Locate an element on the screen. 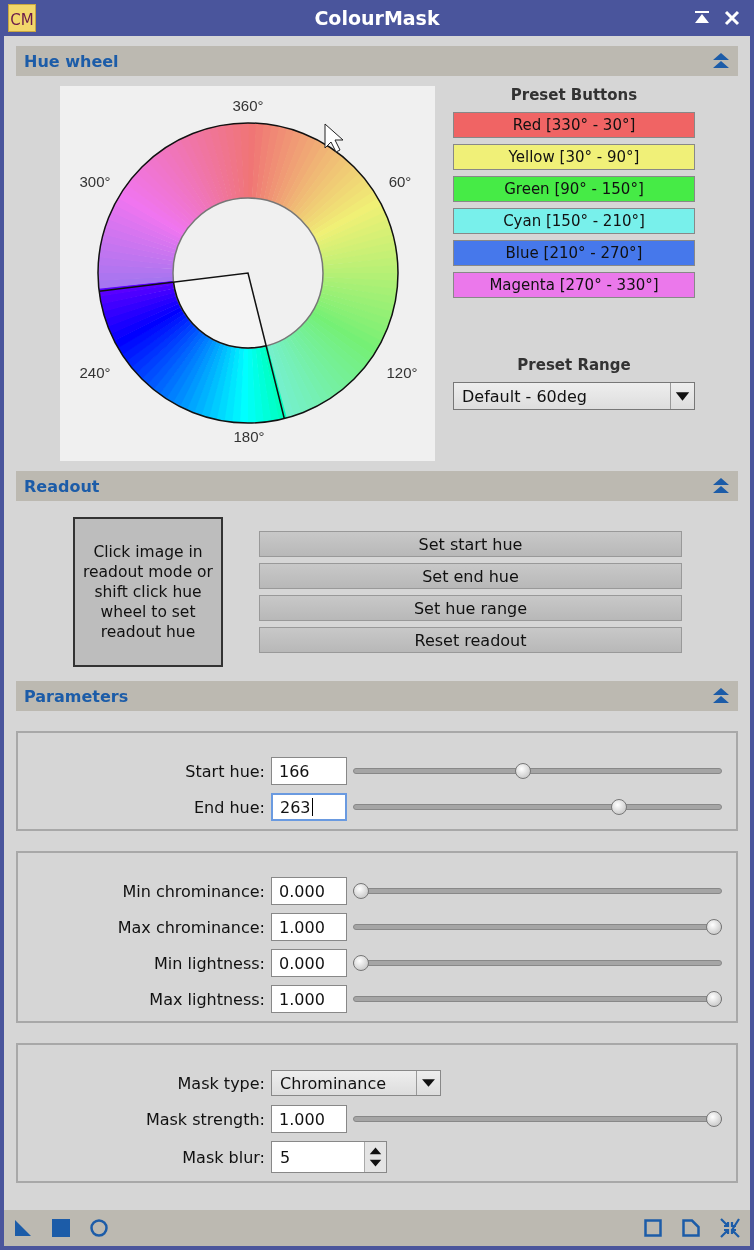 The width and height of the screenshot is (754, 1250). preset-button: Cyan [150° - 210°] is located at coordinates (574, 221).